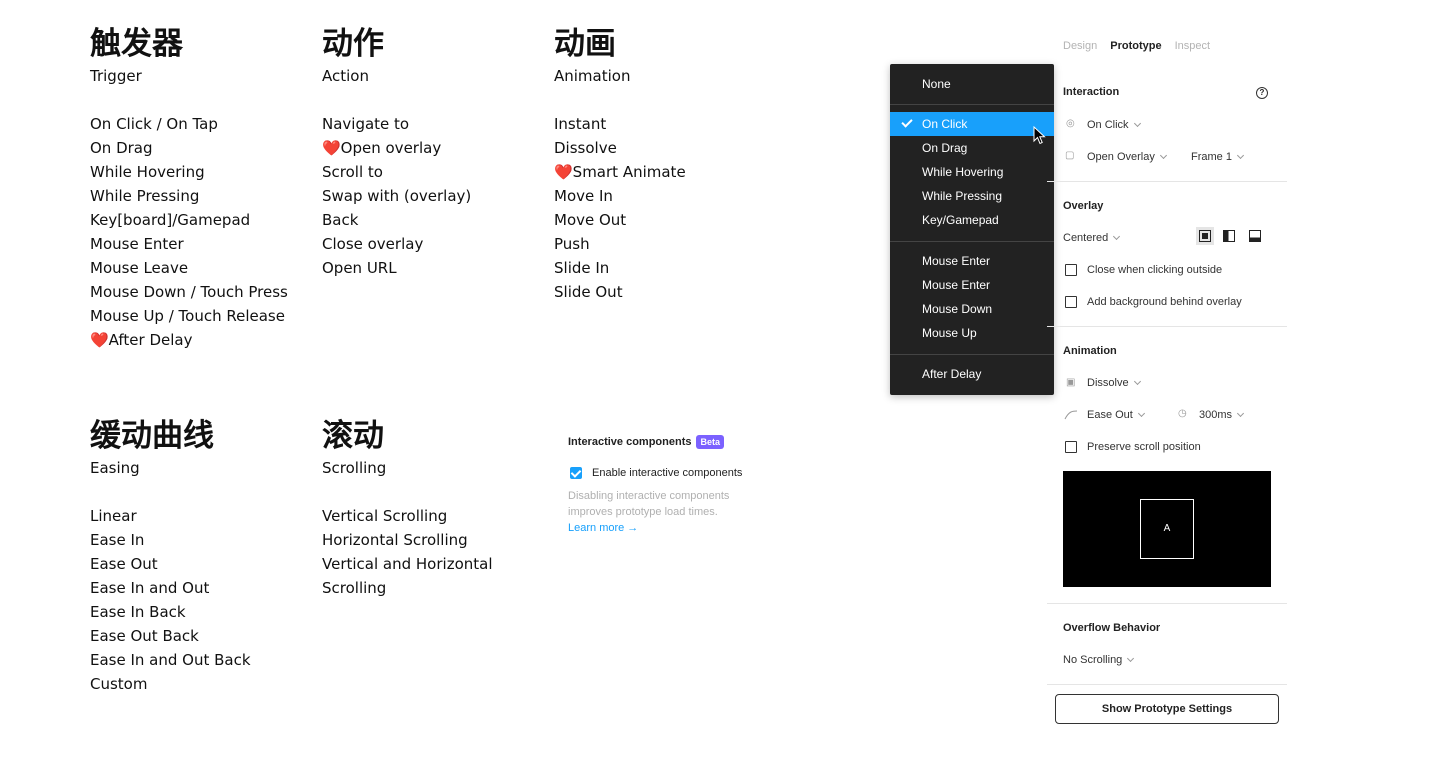  I want to click on easing-select: Ease Out, so click(1116, 415).